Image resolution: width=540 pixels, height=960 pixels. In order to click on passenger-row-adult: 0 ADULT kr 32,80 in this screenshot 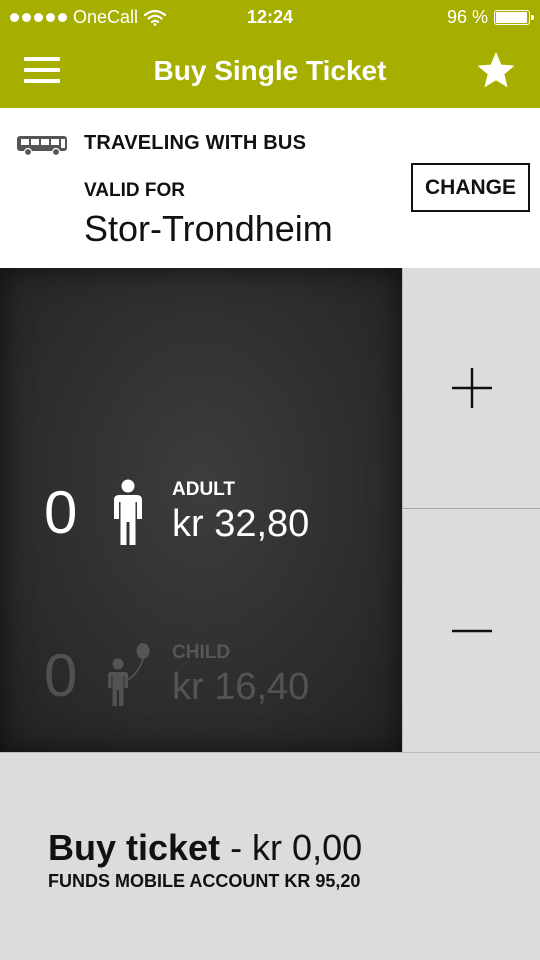, I will do `click(201, 518)`.